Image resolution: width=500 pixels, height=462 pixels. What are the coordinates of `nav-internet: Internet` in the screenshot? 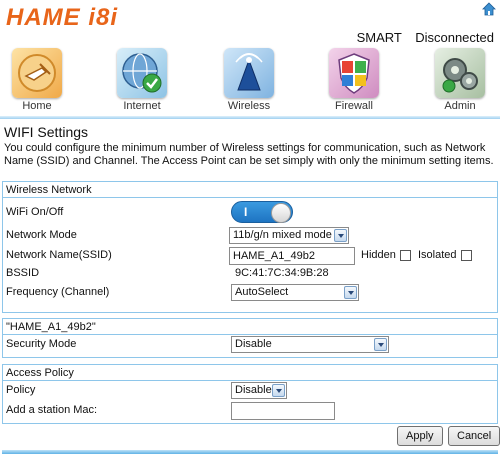 It's located at (142, 80).